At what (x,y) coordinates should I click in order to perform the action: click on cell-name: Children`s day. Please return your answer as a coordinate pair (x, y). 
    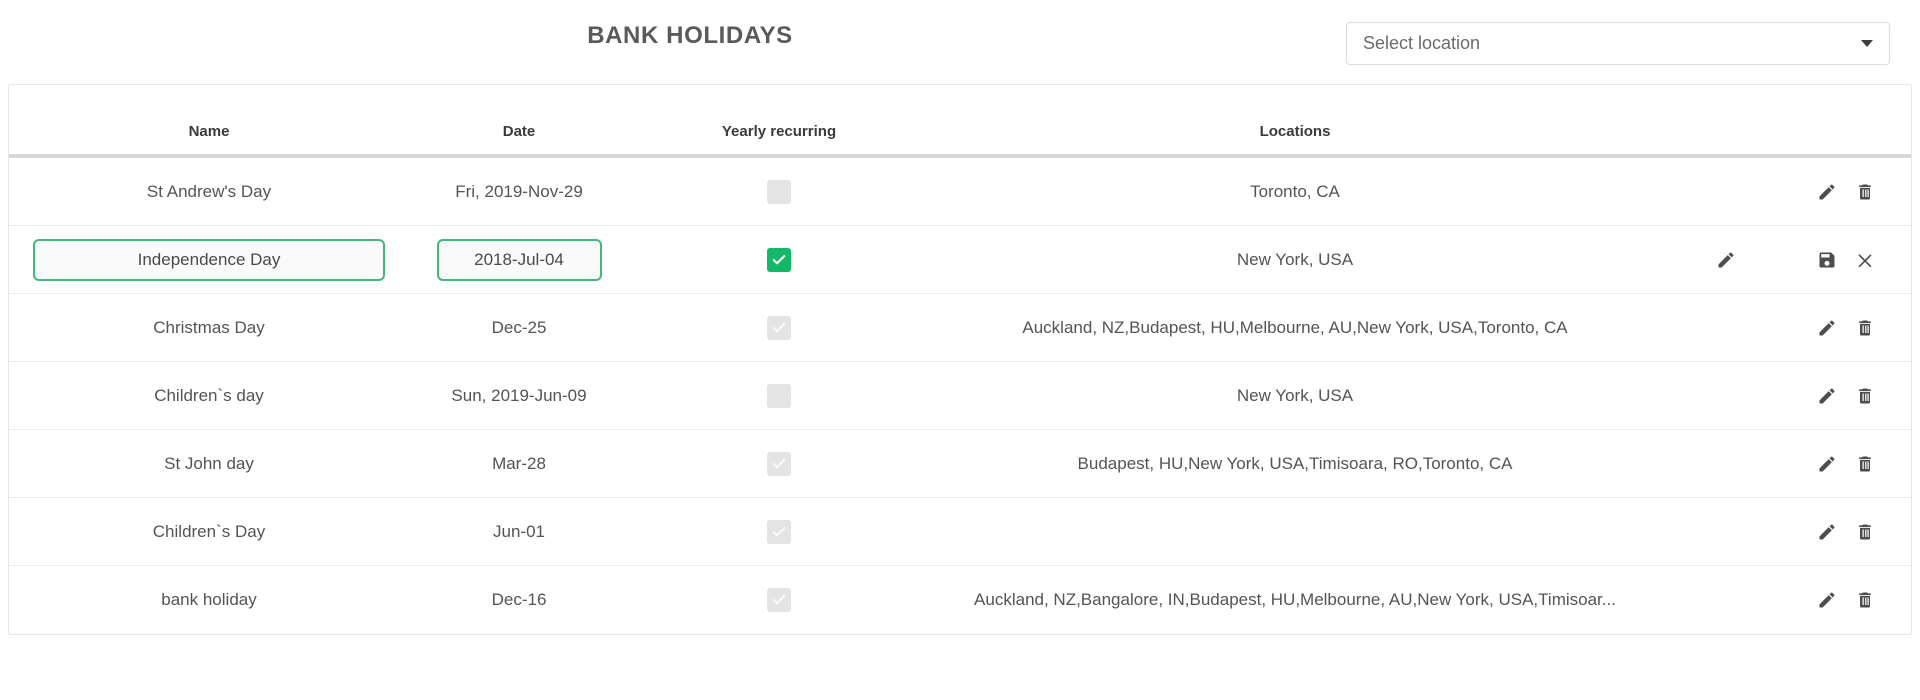
    Looking at the image, I should click on (209, 395).